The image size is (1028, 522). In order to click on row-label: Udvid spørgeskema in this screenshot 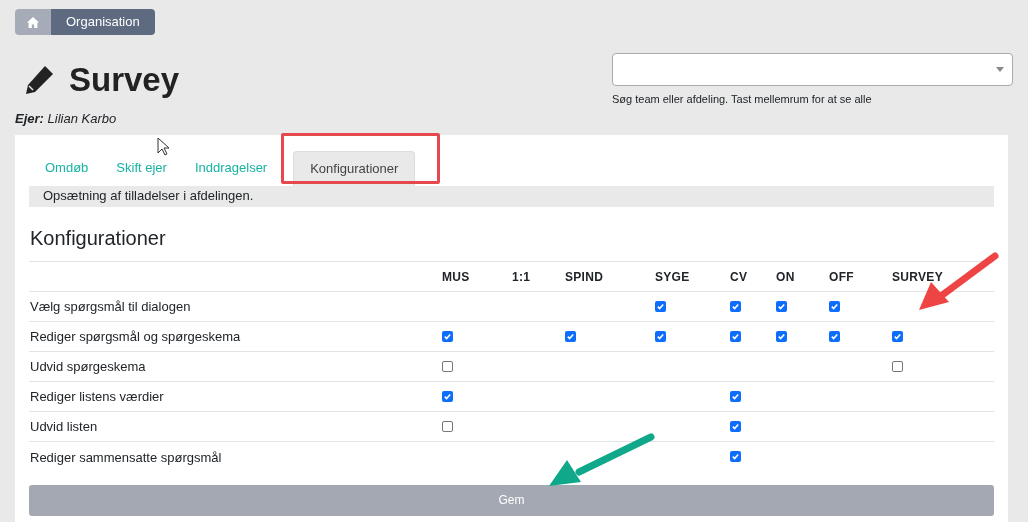, I will do `click(88, 366)`.